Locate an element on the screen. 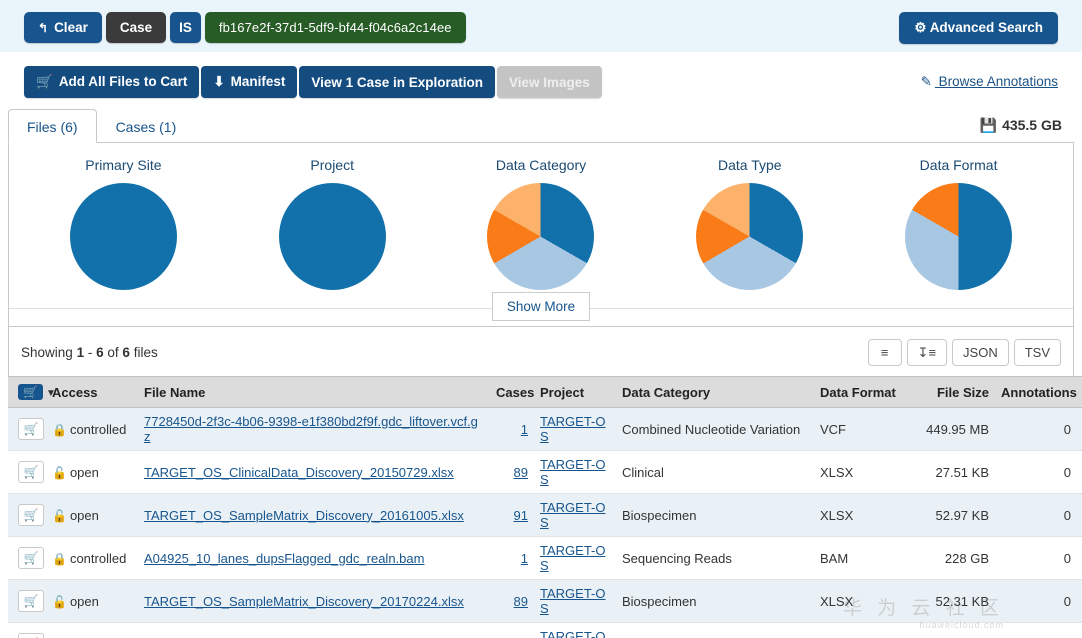  tab-bar: Files (6) Cases (1) 💾 435.5 GB is located at coordinates (541, 125).